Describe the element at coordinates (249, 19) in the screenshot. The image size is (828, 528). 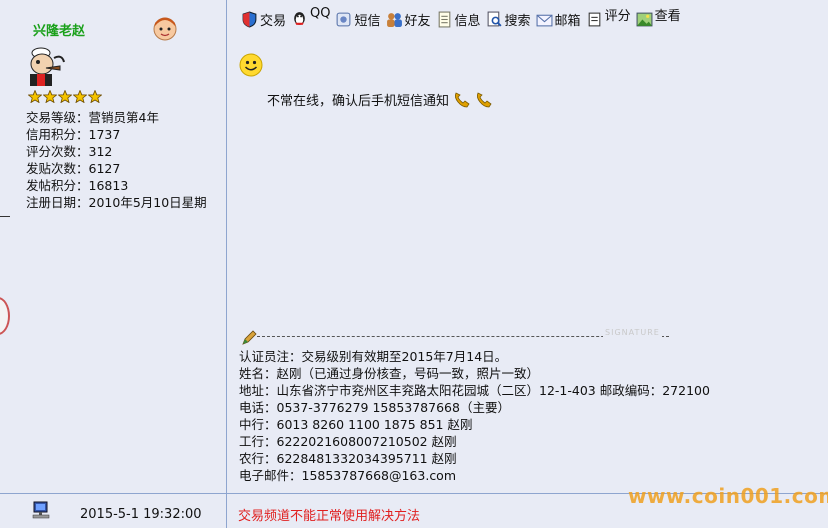
I see `shield-icon` at that location.